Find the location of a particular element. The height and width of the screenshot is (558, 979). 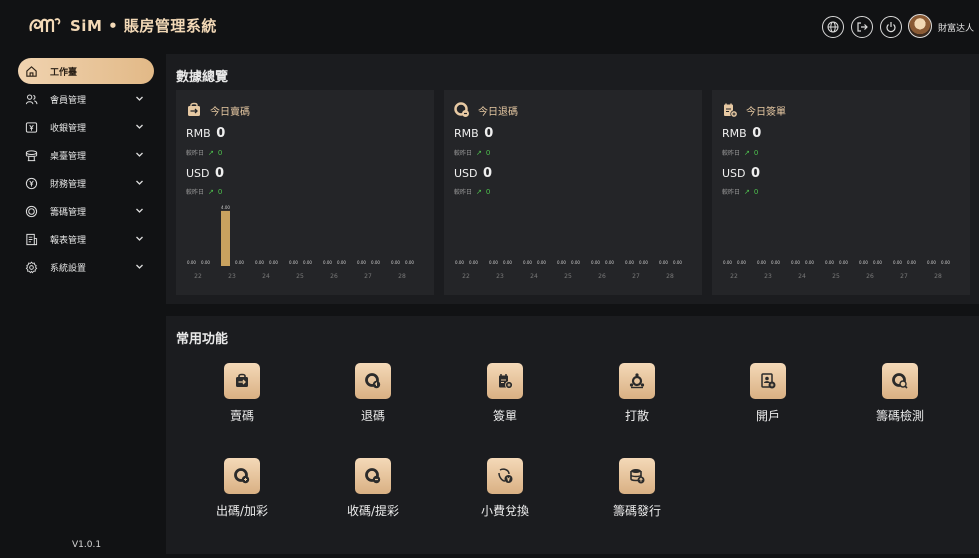

sidebar-item-label: 收銀管理 is located at coordinates (68, 128).